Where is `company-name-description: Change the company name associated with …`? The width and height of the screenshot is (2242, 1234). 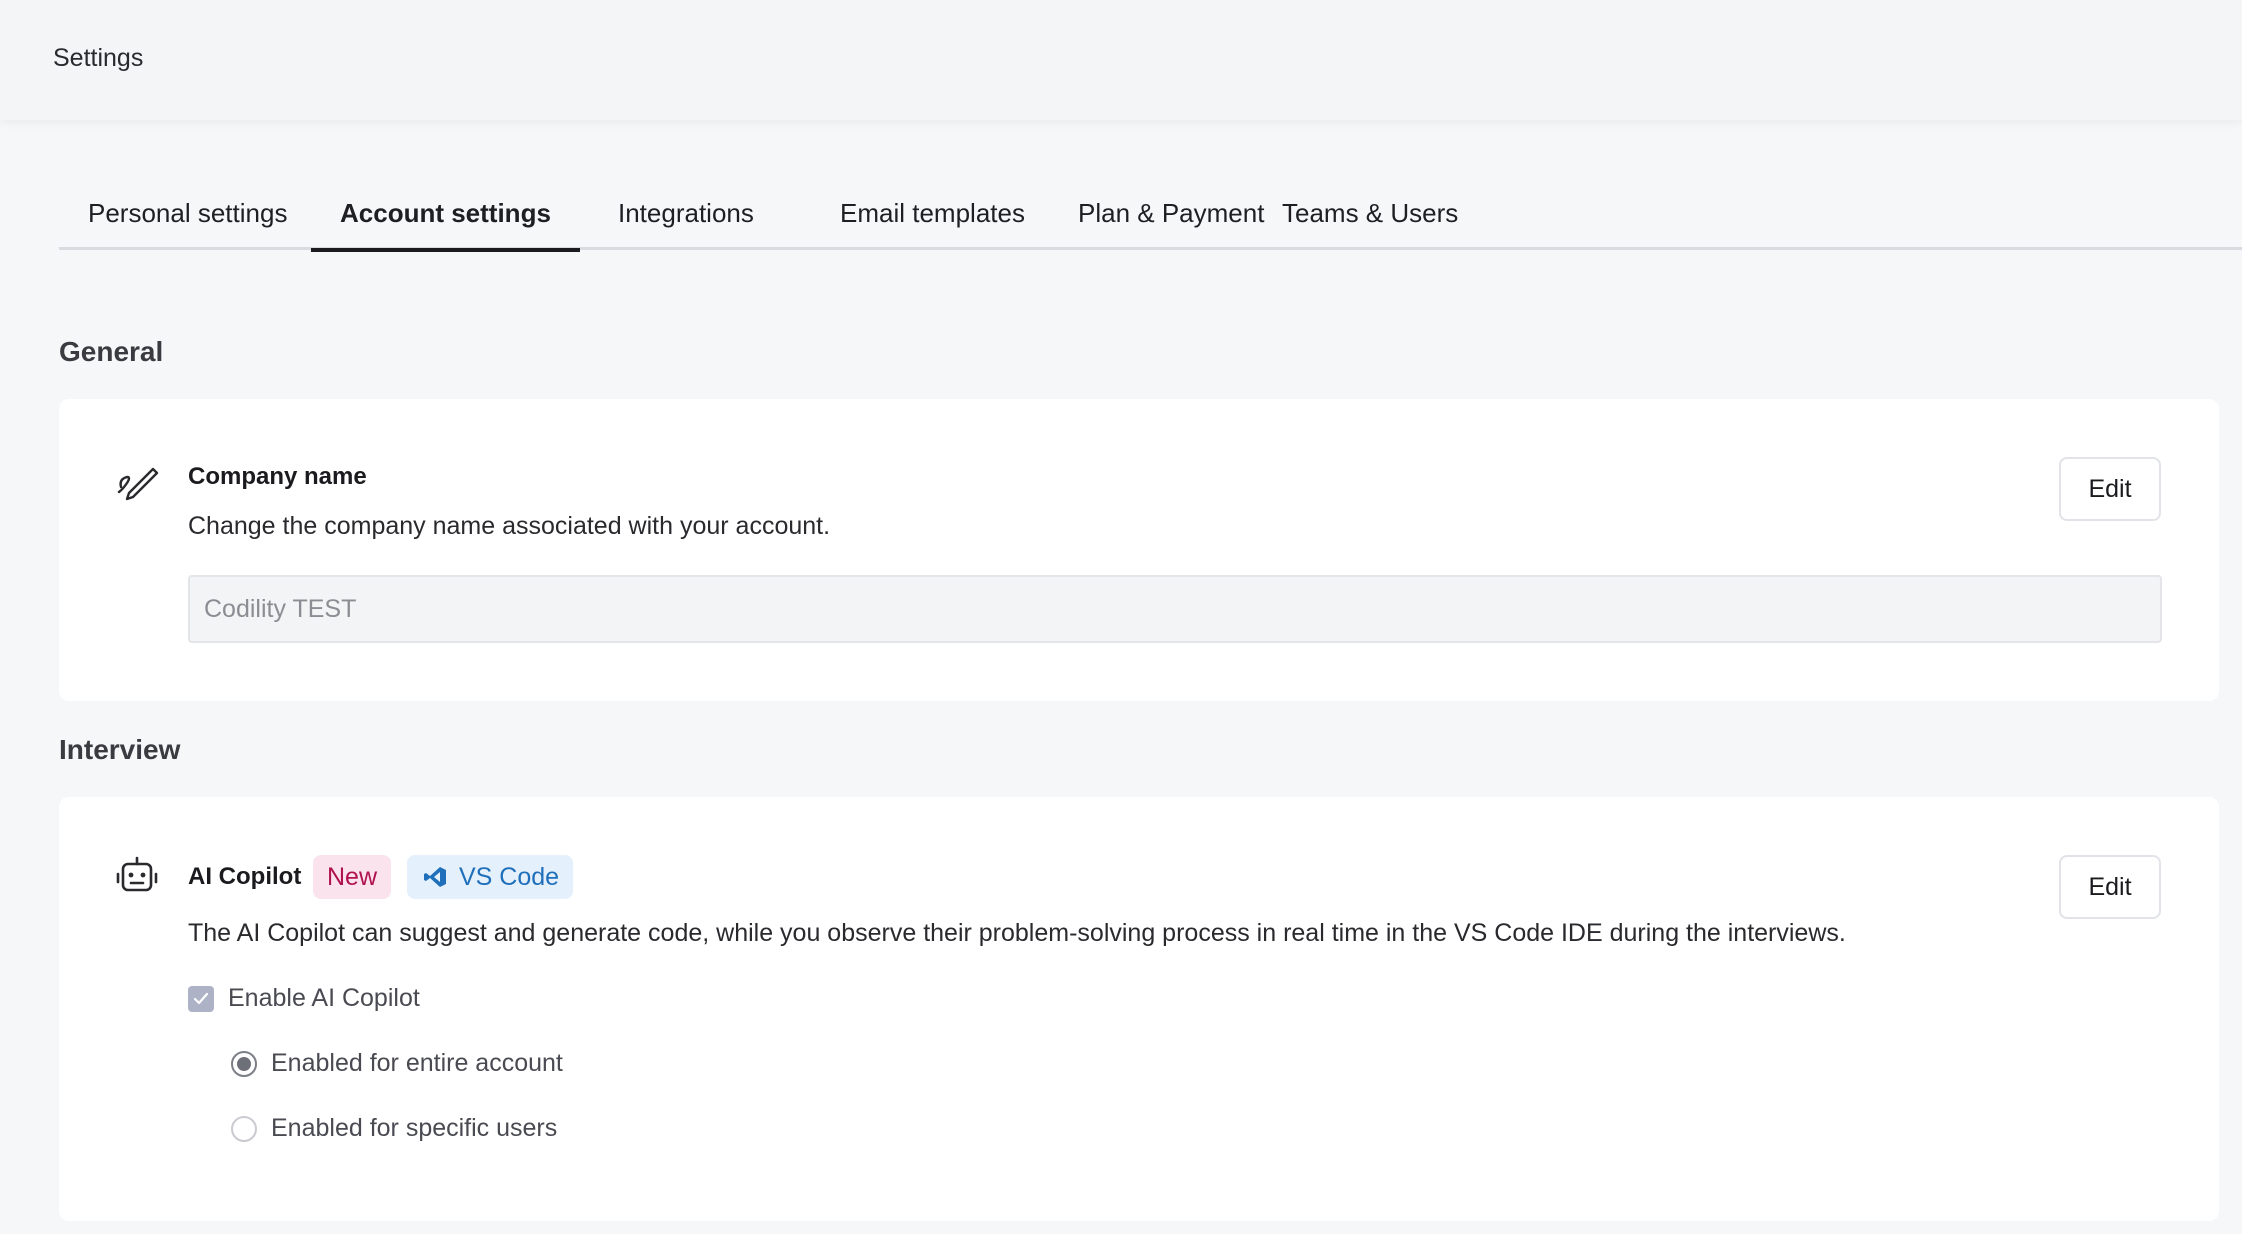 company-name-description: Change the company name associated with … is located at coordinates (509, 526).